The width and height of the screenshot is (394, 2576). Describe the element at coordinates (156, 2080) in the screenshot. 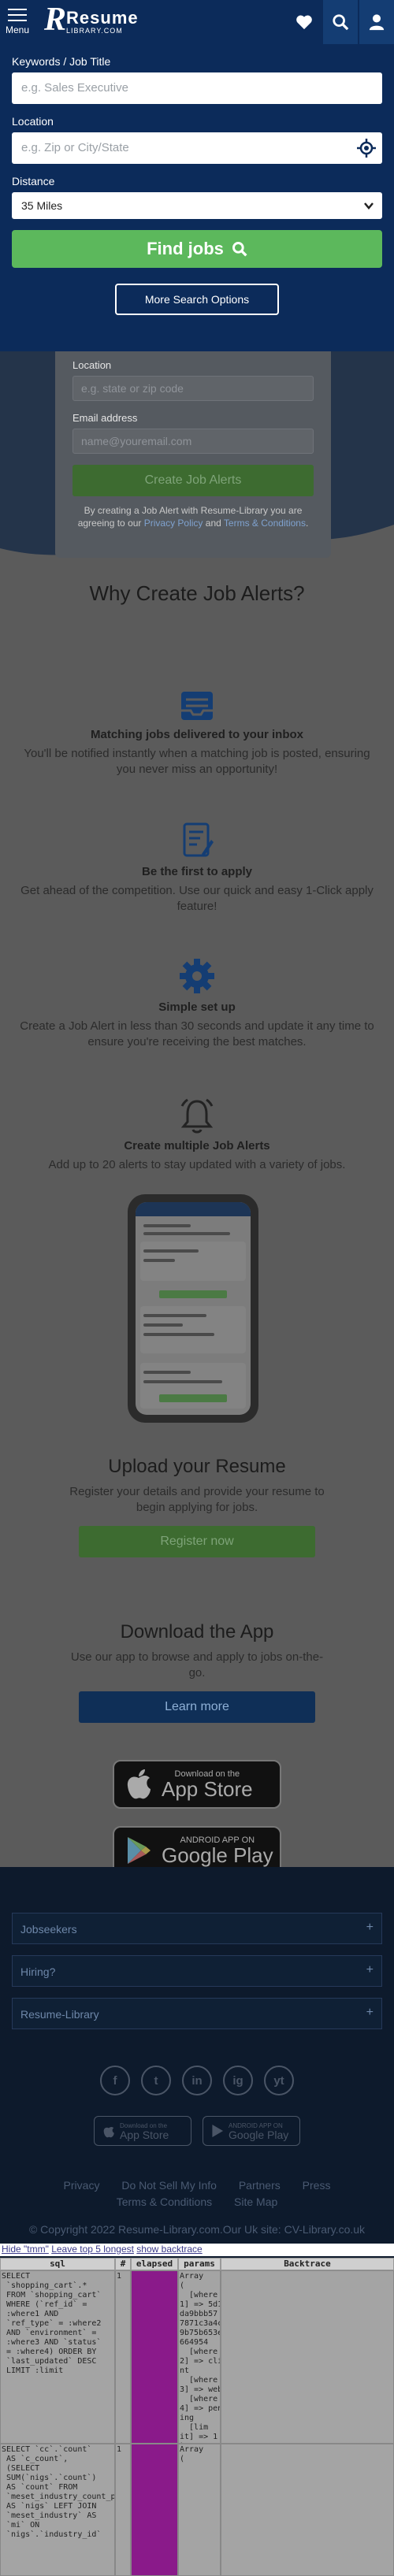

I see `twitter-icon: t` at that location.